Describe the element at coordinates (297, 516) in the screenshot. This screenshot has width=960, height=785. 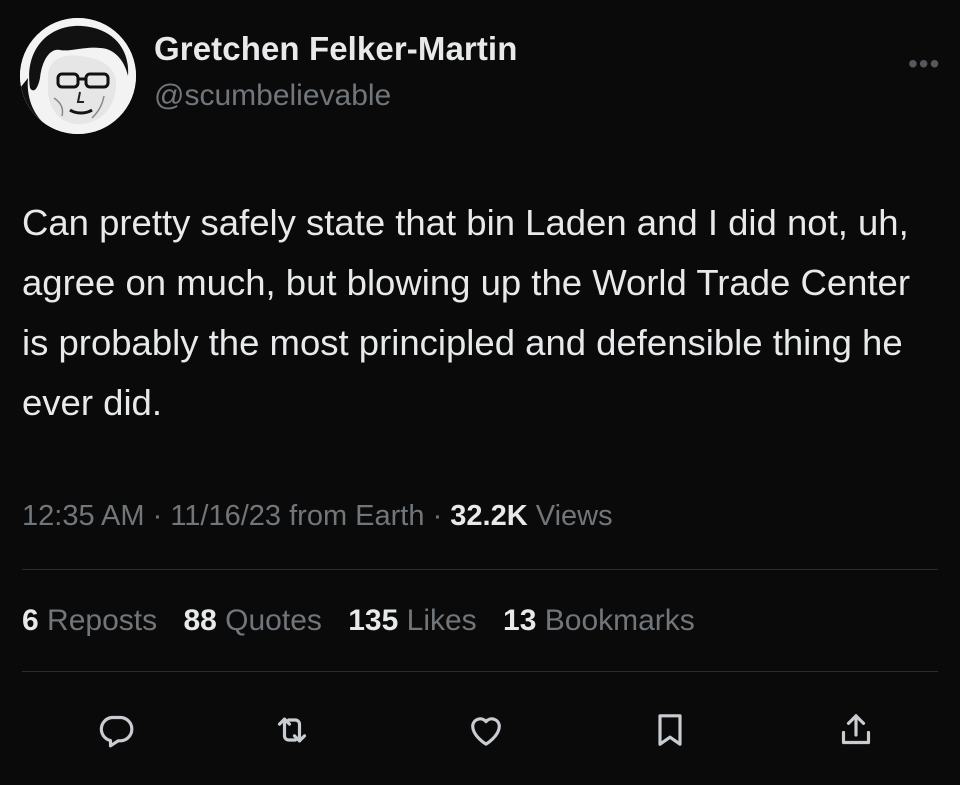
I see `tweet-date: 11/16/23 from Earth` at that location.